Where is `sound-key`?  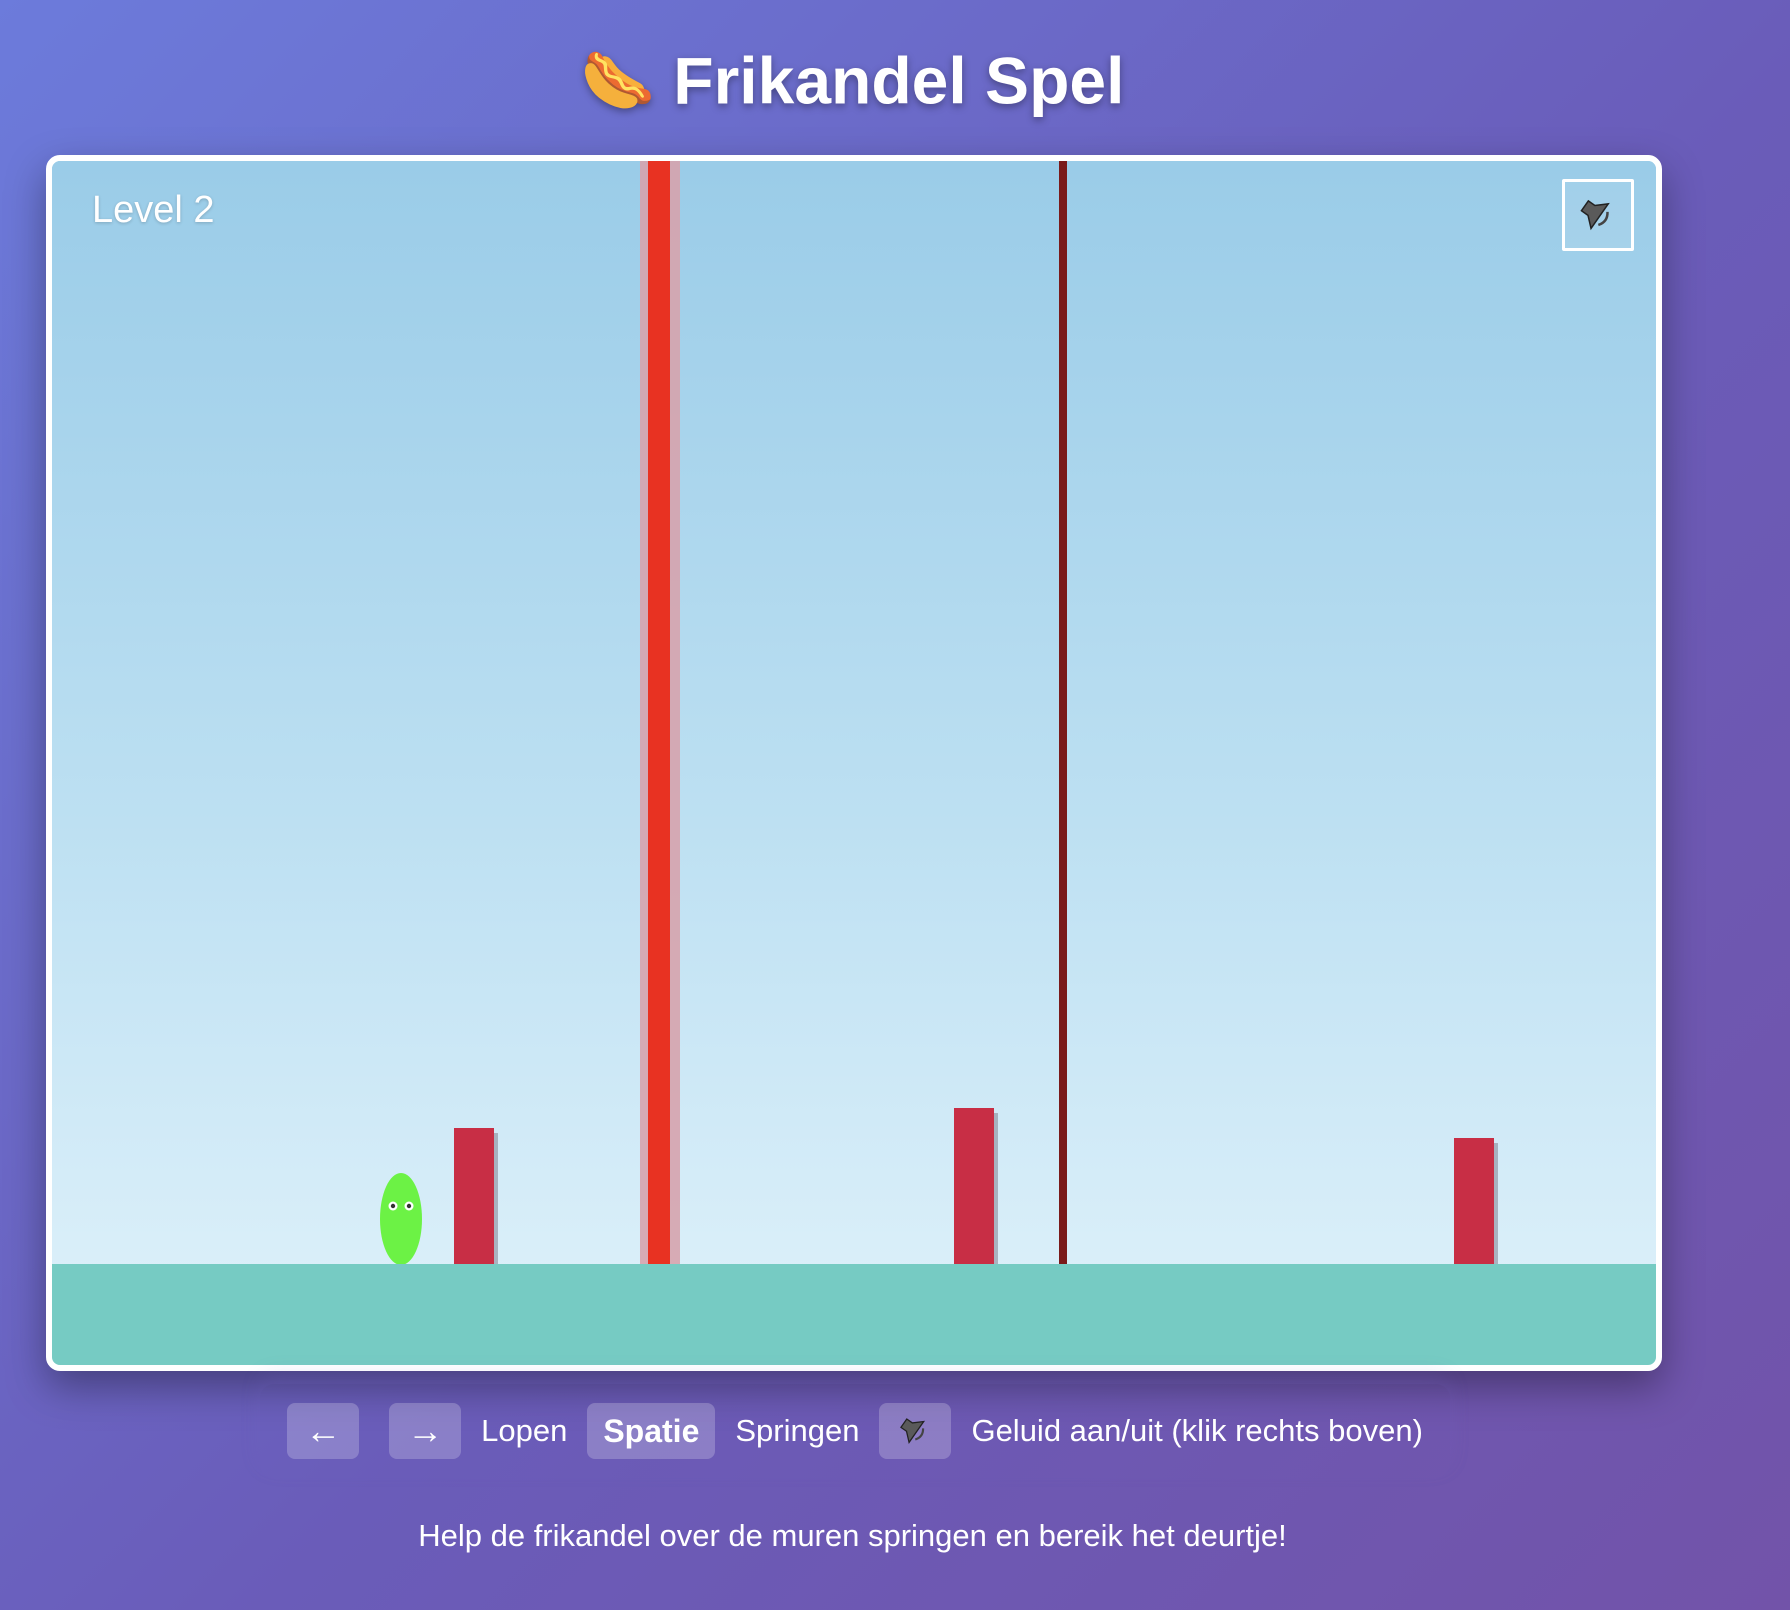
sound-key is located at coordinates (915, 1431).